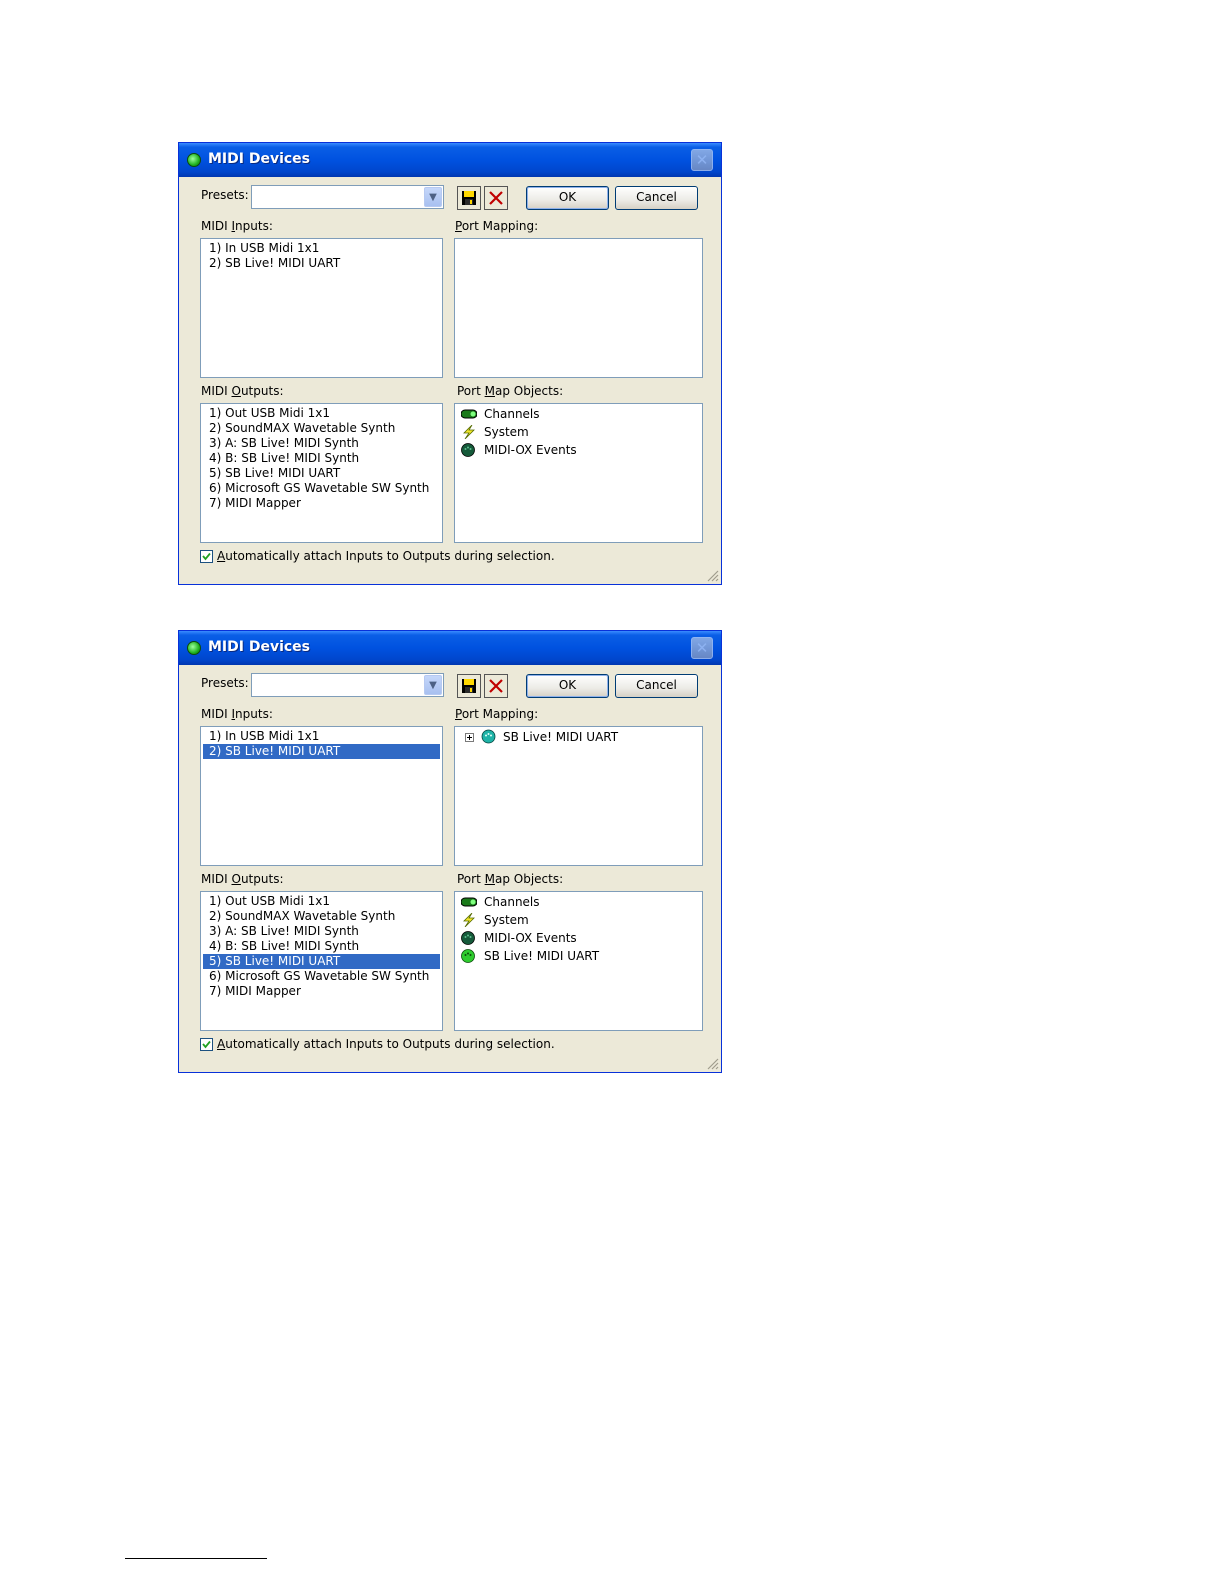  I want to click on list-item: 5) SB Live! MIDI UART, so click(321, 473).